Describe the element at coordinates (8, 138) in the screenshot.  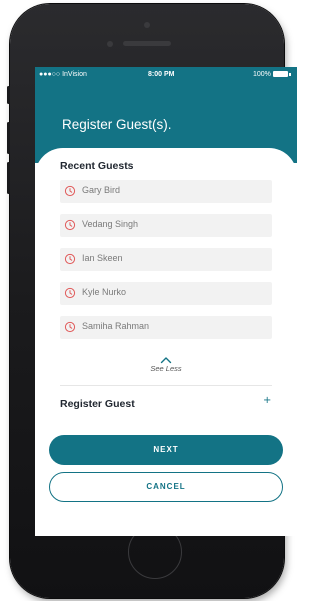
I see `volume-up-button` at that location.